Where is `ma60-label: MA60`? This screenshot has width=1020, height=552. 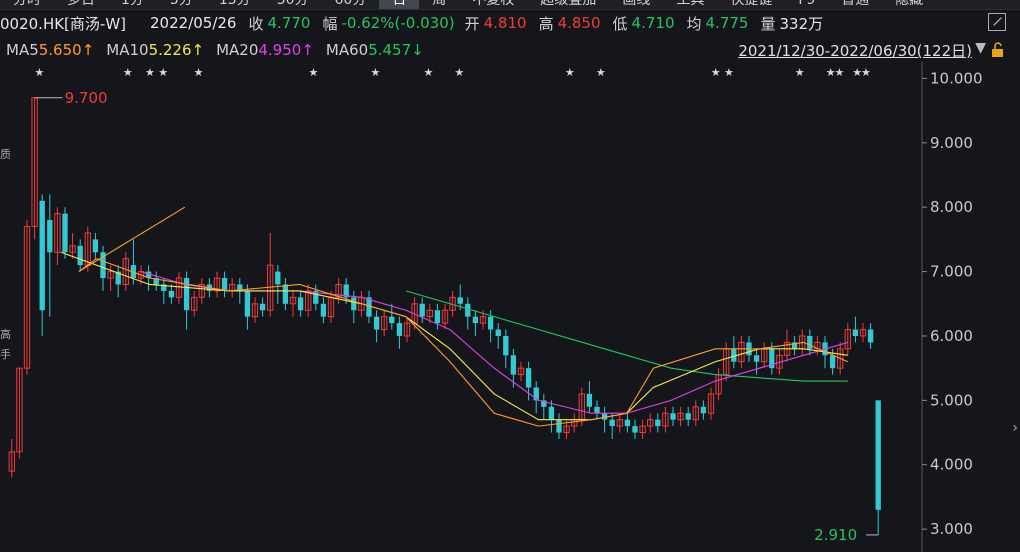 ma60-label: MA60 is located at coordinates (347, 50).